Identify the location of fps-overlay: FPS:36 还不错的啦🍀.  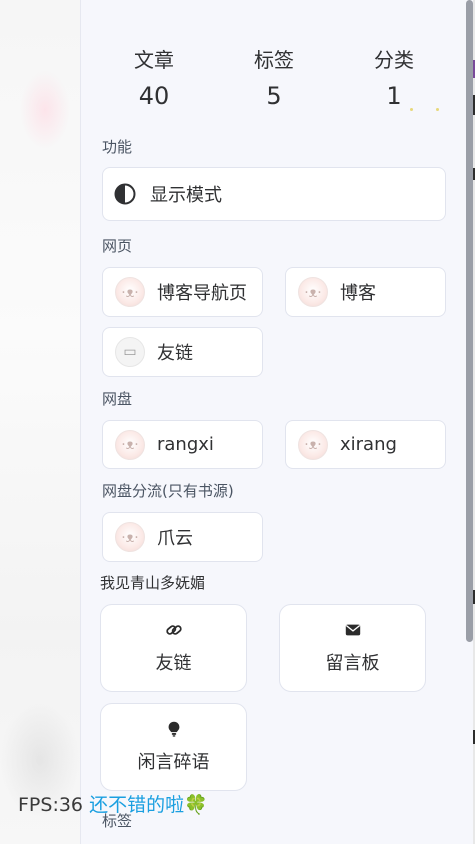
(113, 805).